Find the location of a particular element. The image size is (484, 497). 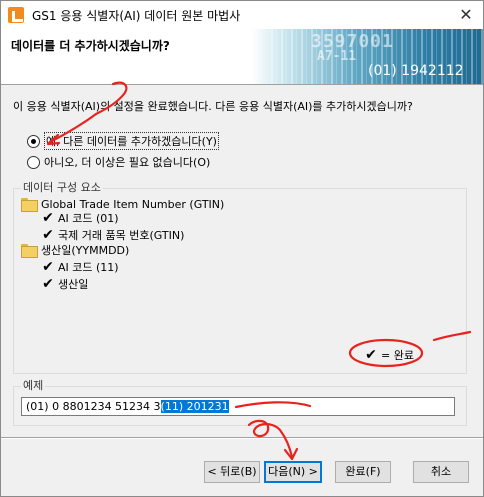

tree-label: 생산일(YYMMDD) is located at coordinates (85, 250).